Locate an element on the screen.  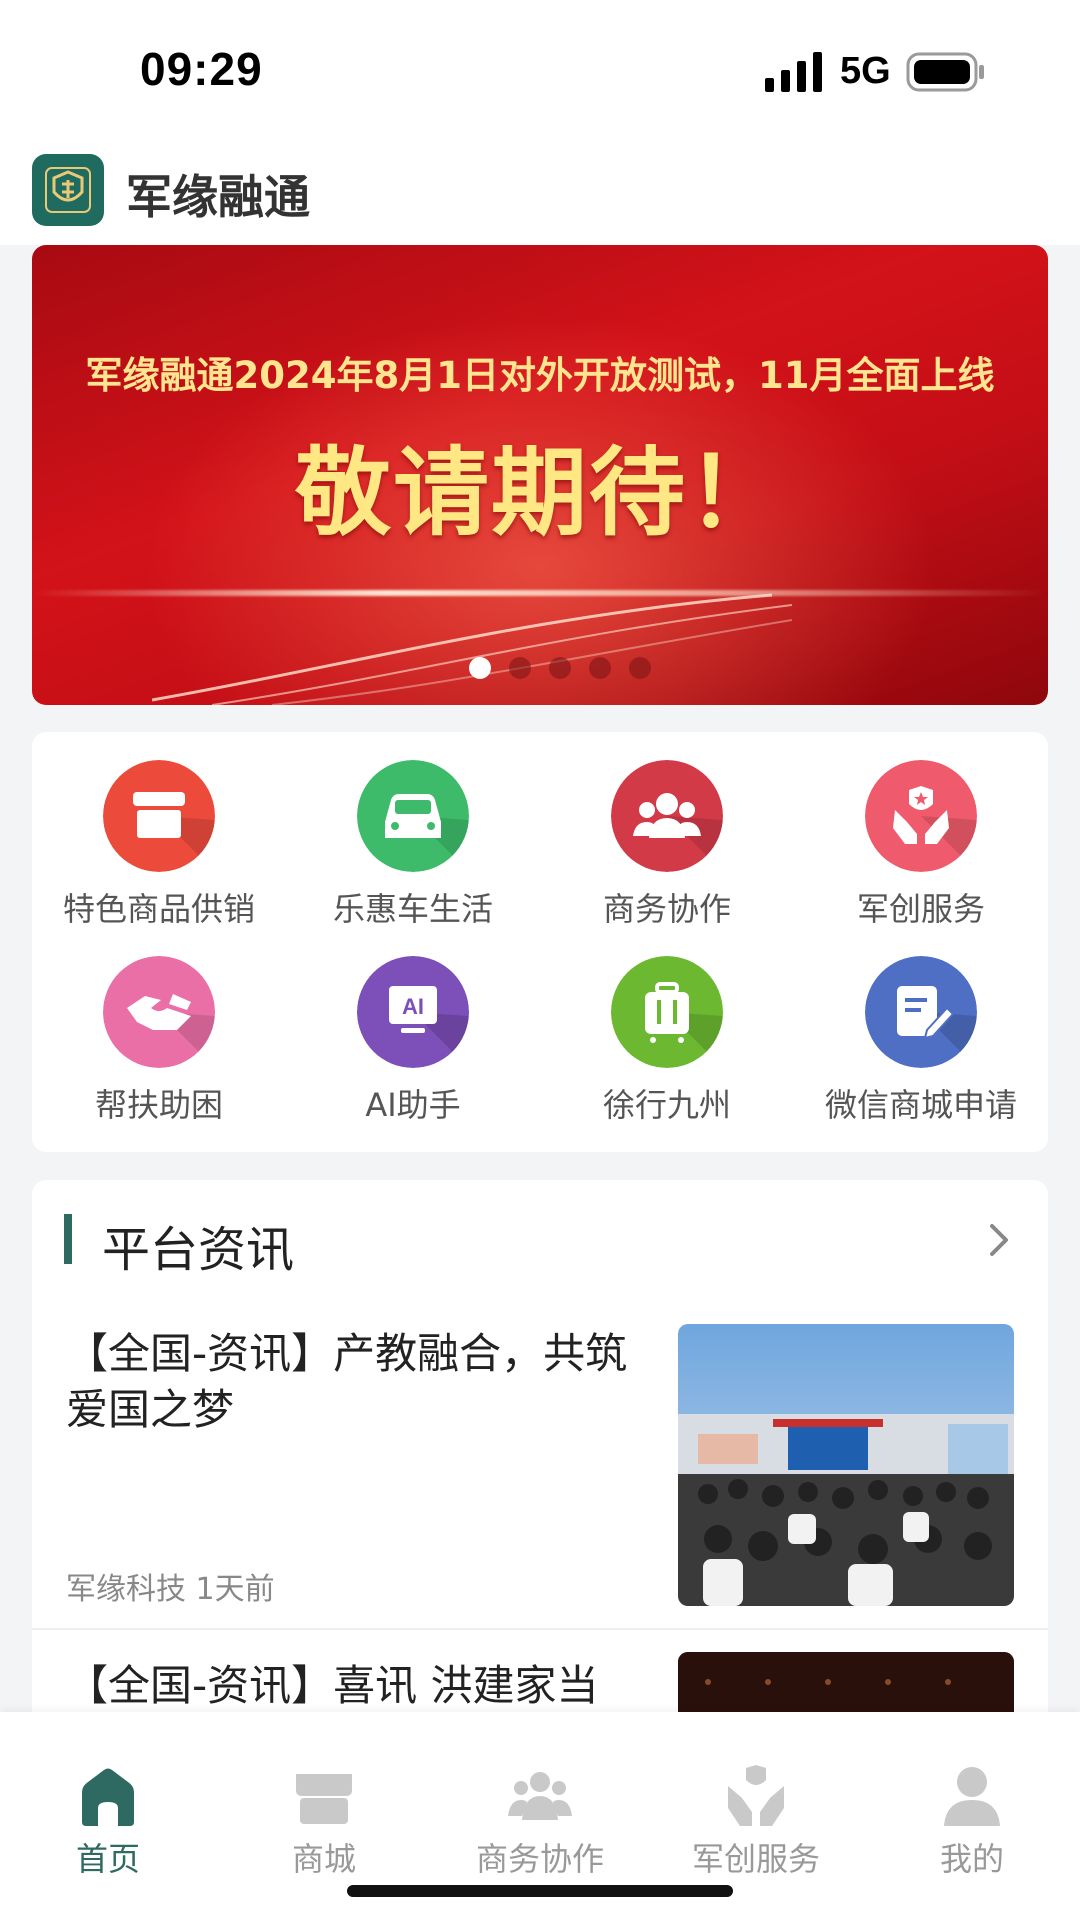
feature-military-service: 军创服务 is located at coordinates (921, 830).